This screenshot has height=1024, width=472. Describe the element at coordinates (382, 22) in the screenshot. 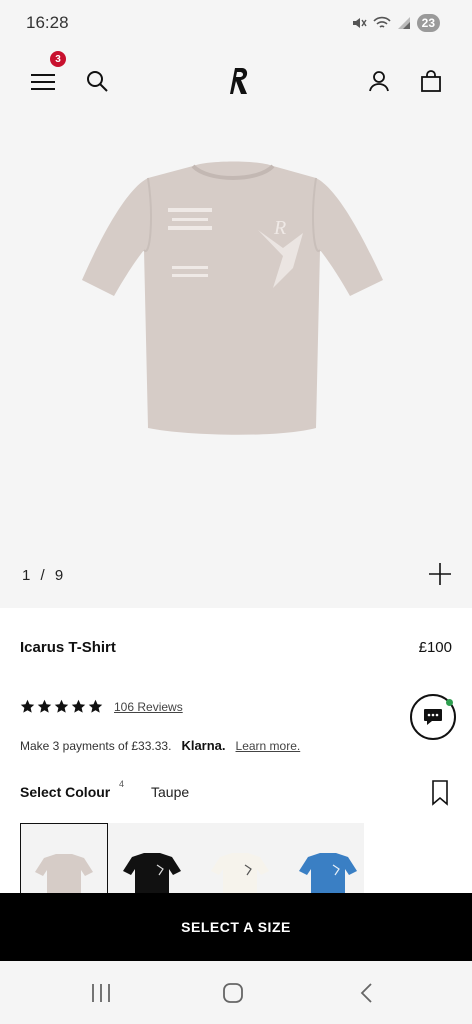

I see `wifi-icon` at that location.